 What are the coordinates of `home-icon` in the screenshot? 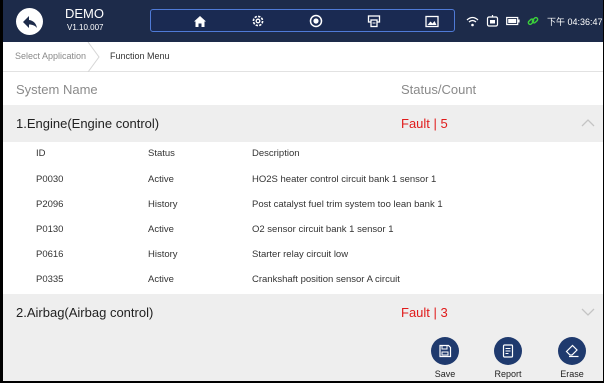 It's located at (200, 21).